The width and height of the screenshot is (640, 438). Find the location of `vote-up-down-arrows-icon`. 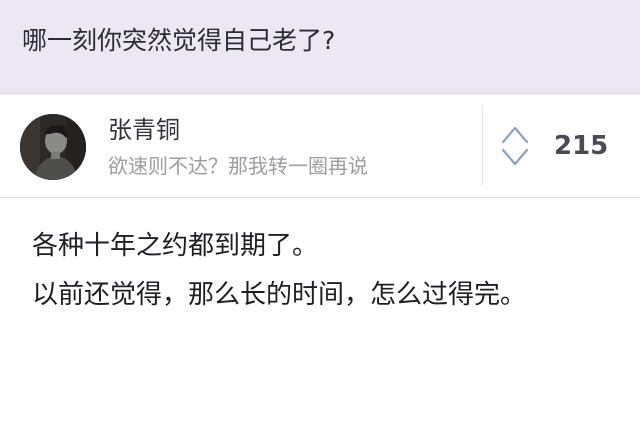

vote-up-down-arrows-icon is located at coordinates (515, 146).